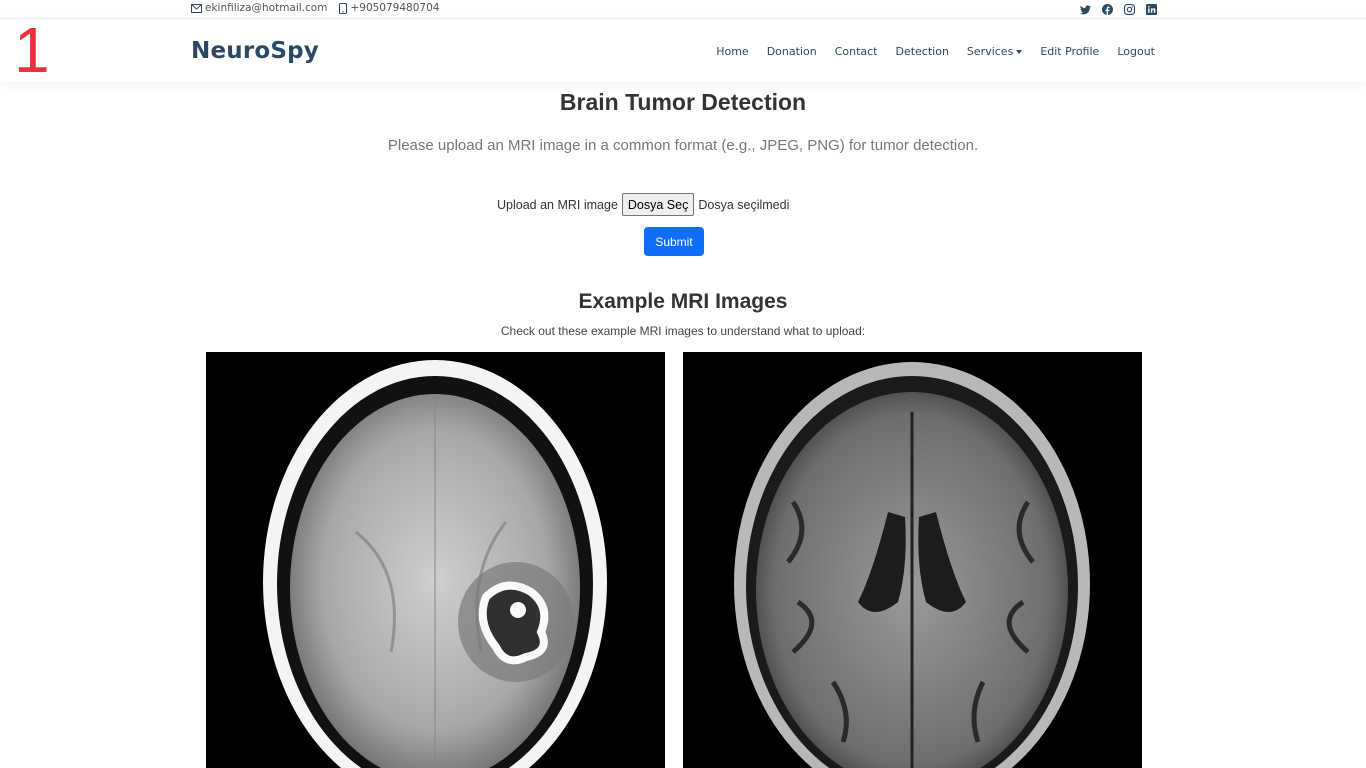  I want to click on step-number: 1, so click(32, 50).